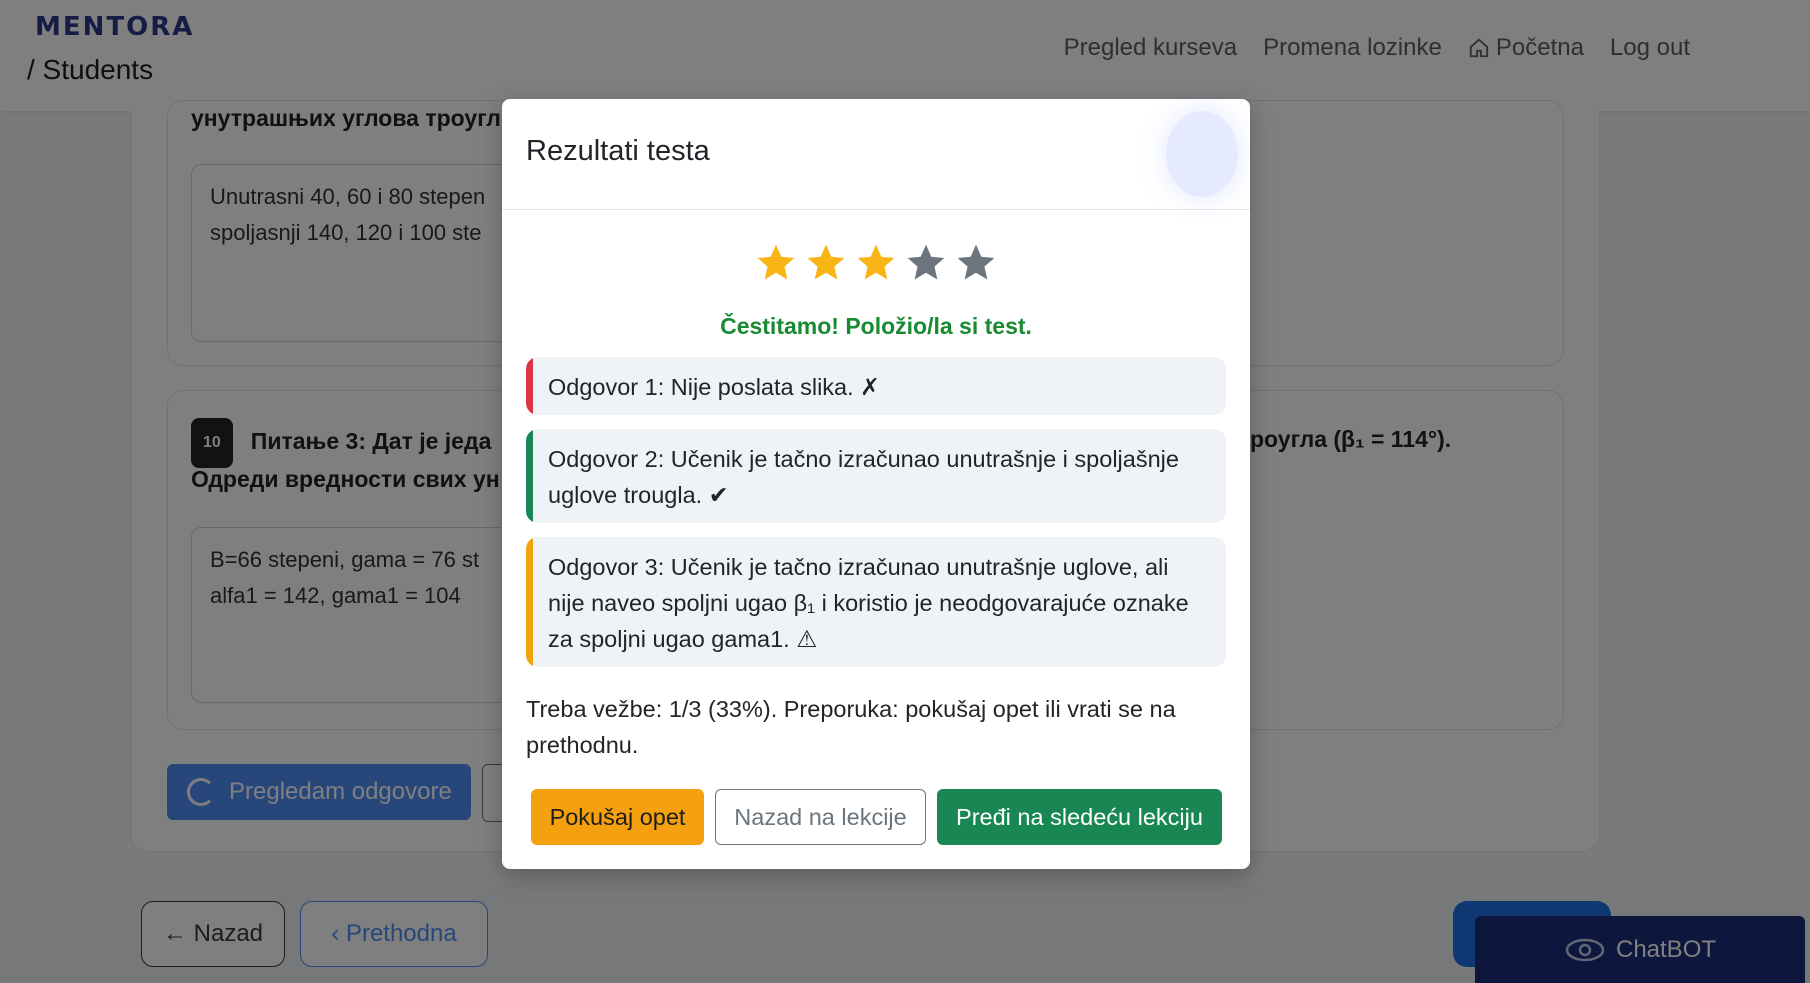 This screenshot has height=983, width=1810. Describe the element at coordinates (617, 817) in the screenshot. I see `retry-button: Pokušaj opet` at that location.